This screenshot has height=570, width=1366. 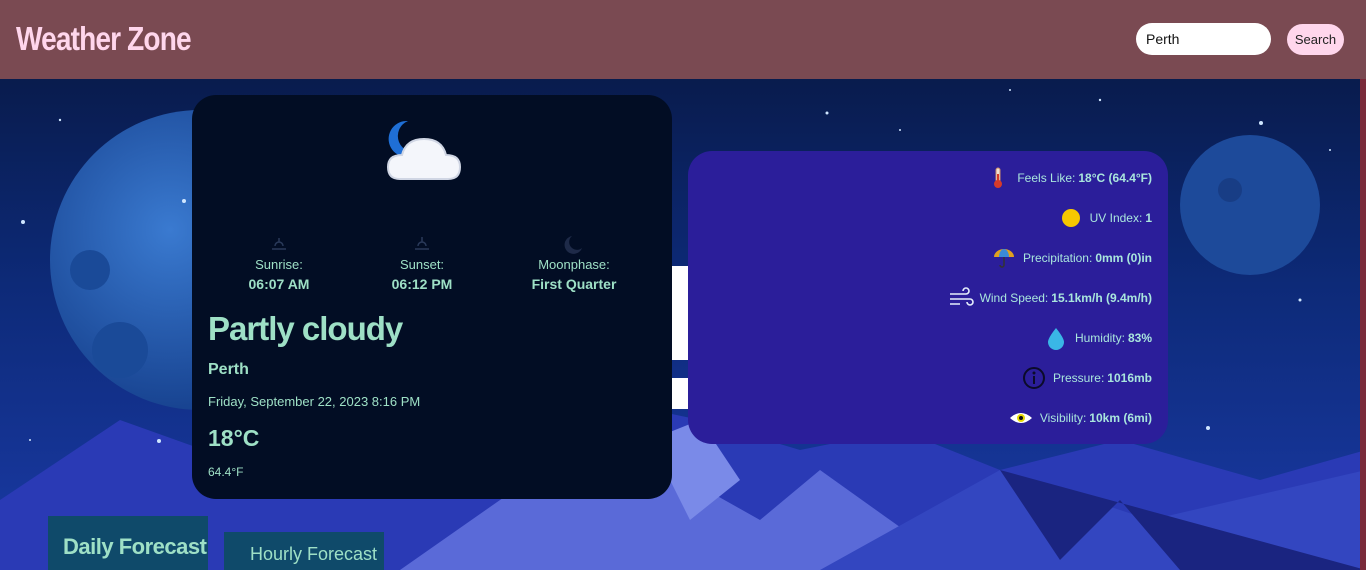 What do you see at coordinates (1033, 378) in the screenshot?
I see `gauge-icon` at bounding box center [1033, 378].